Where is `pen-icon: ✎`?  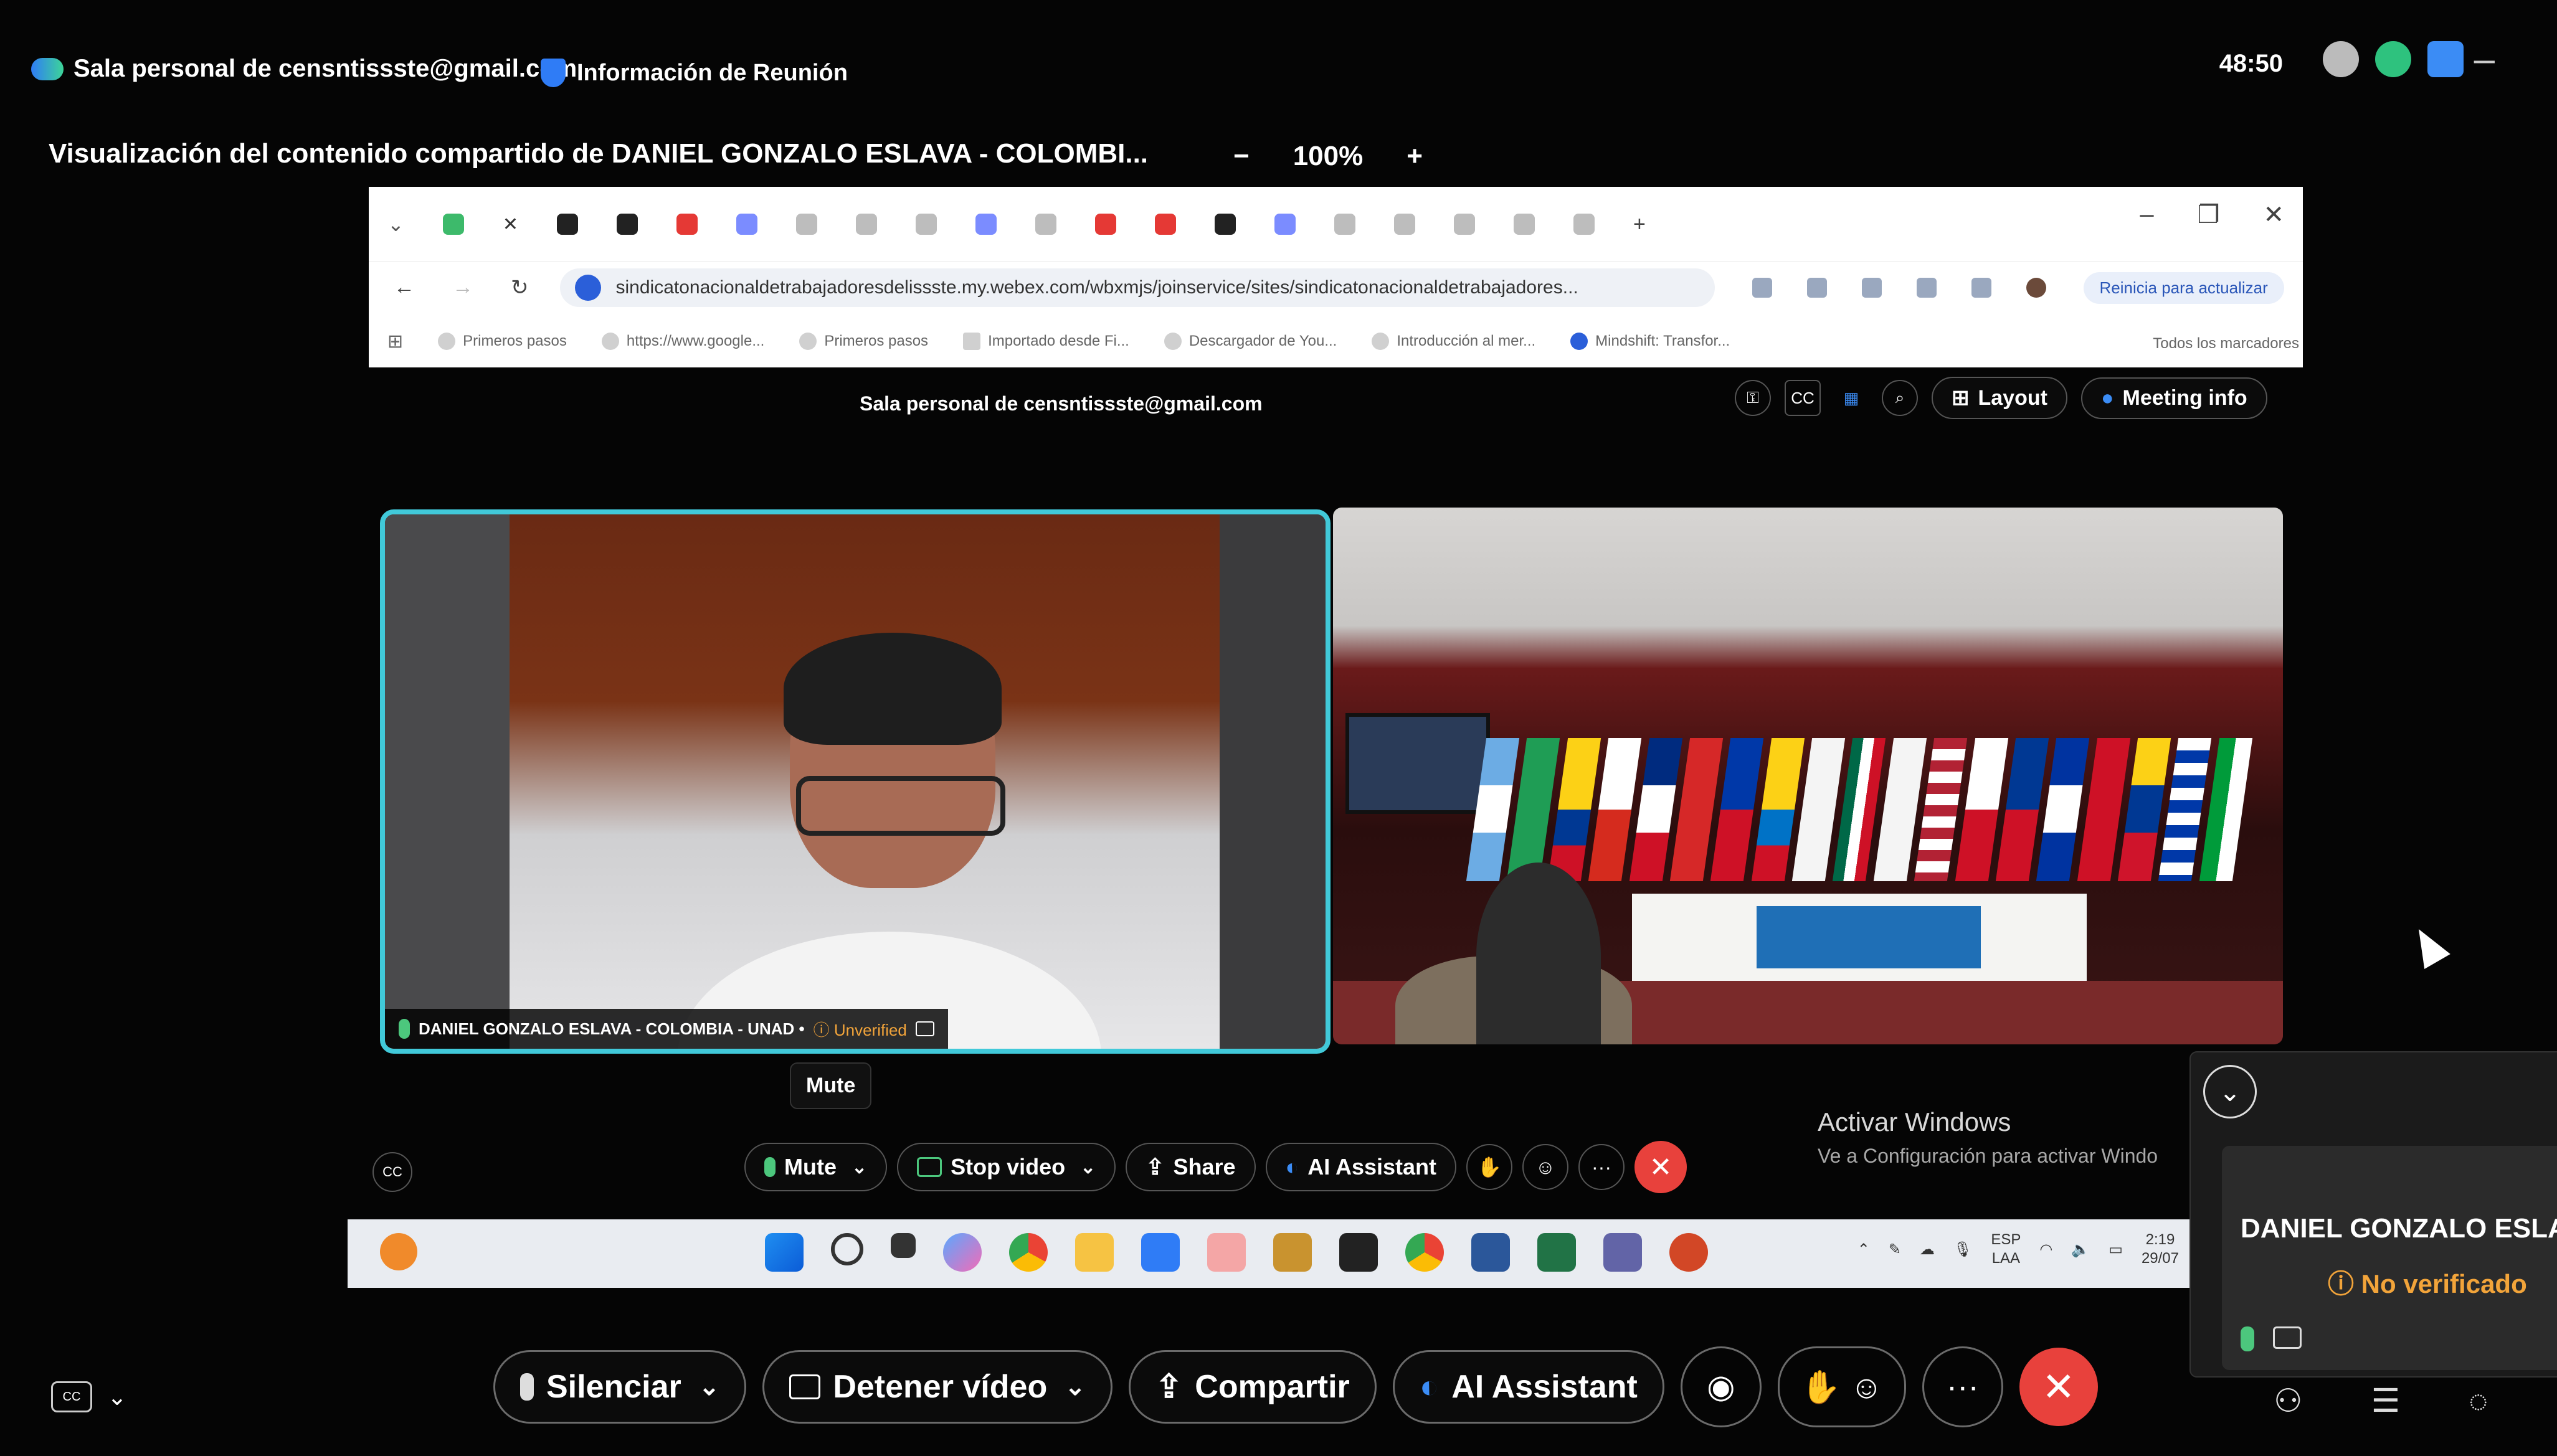 pen-icon: ✎ is located at coordinates (1895, 1250).